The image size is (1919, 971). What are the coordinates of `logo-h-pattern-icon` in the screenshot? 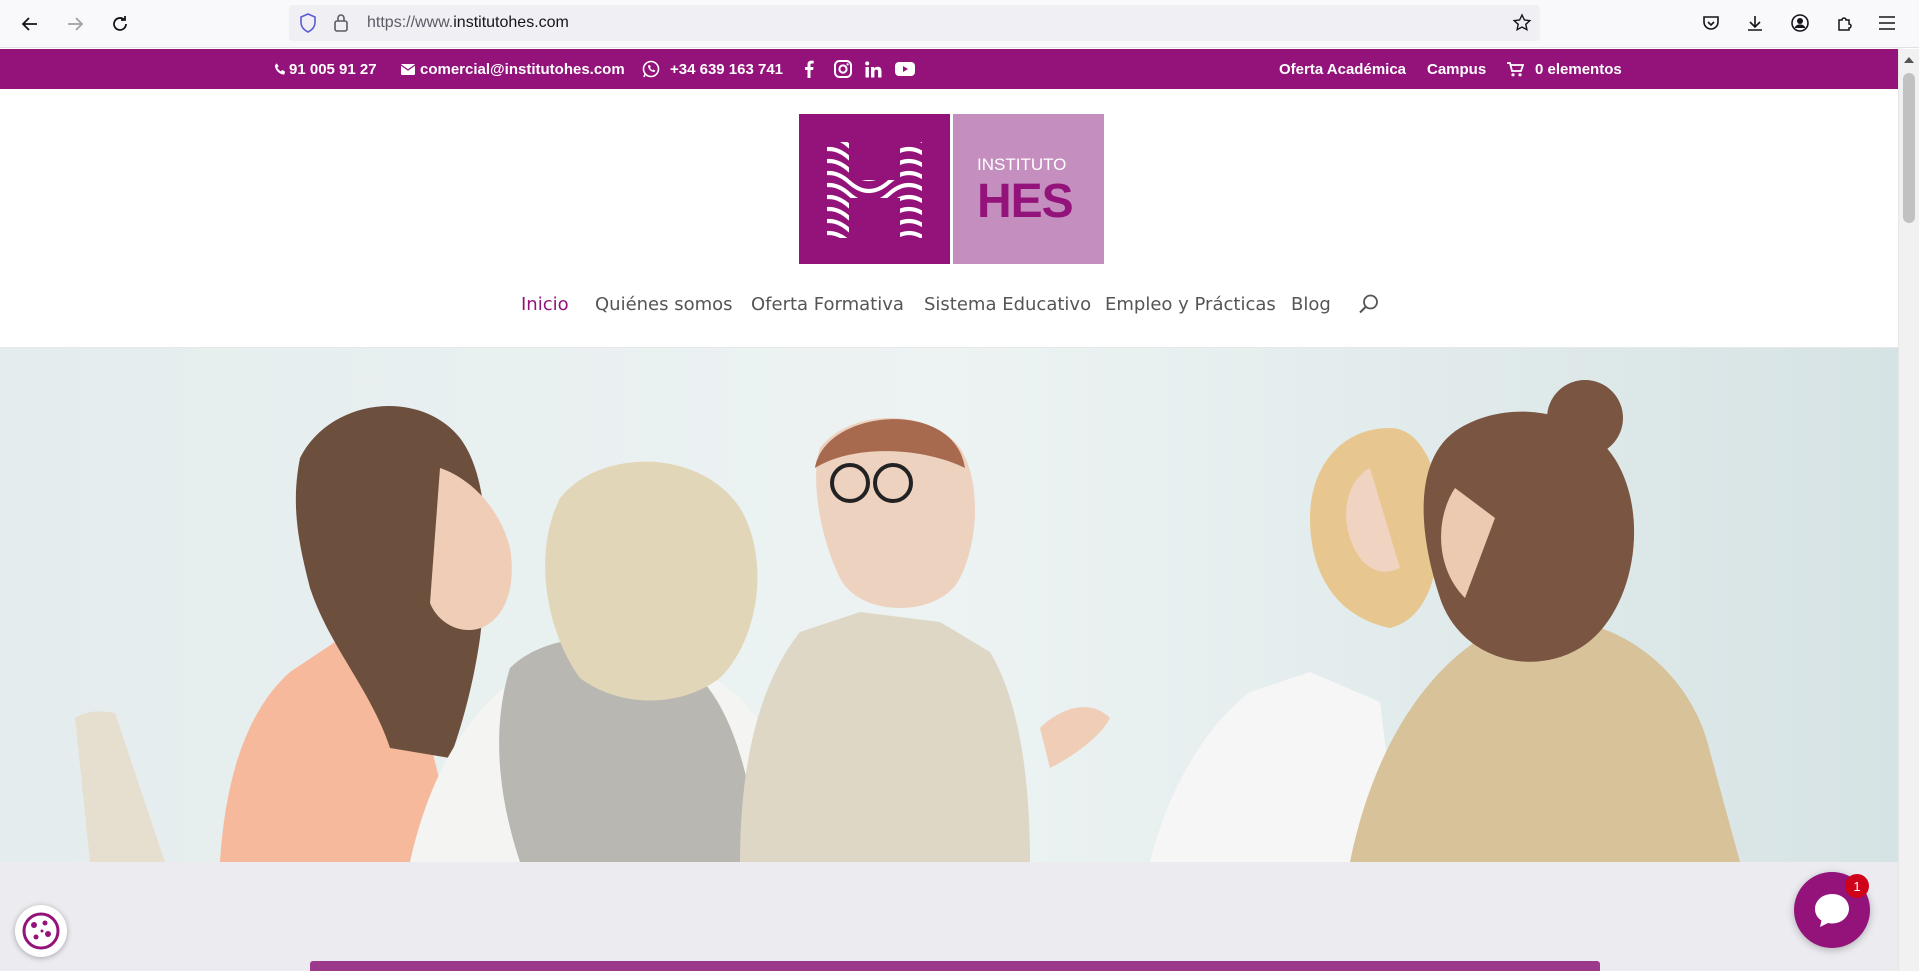 It's located at (874, 190).